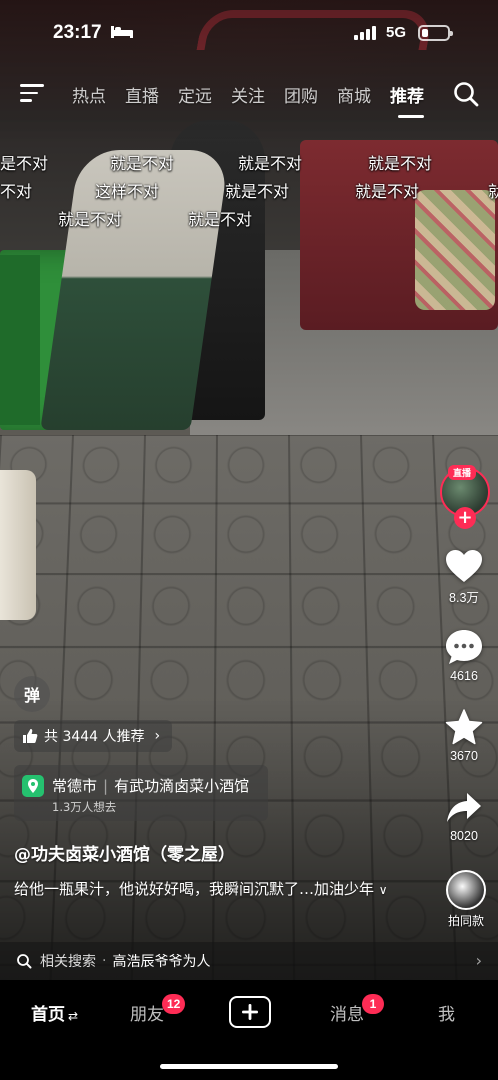 This screenshot has width=498, height=1080. What do you see at coordinates (373, 1004) in the screenshot?
I see `messages-badge: 1` at bounding box center [373, 1004].